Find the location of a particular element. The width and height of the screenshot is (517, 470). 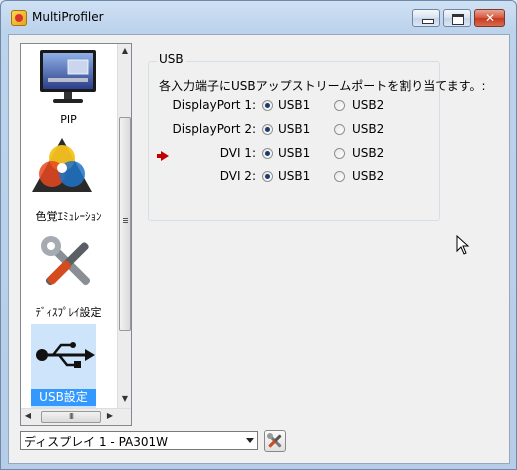

display-select-value: ディスプレイ 1 - PA301W is located at coordinates (96, 442).